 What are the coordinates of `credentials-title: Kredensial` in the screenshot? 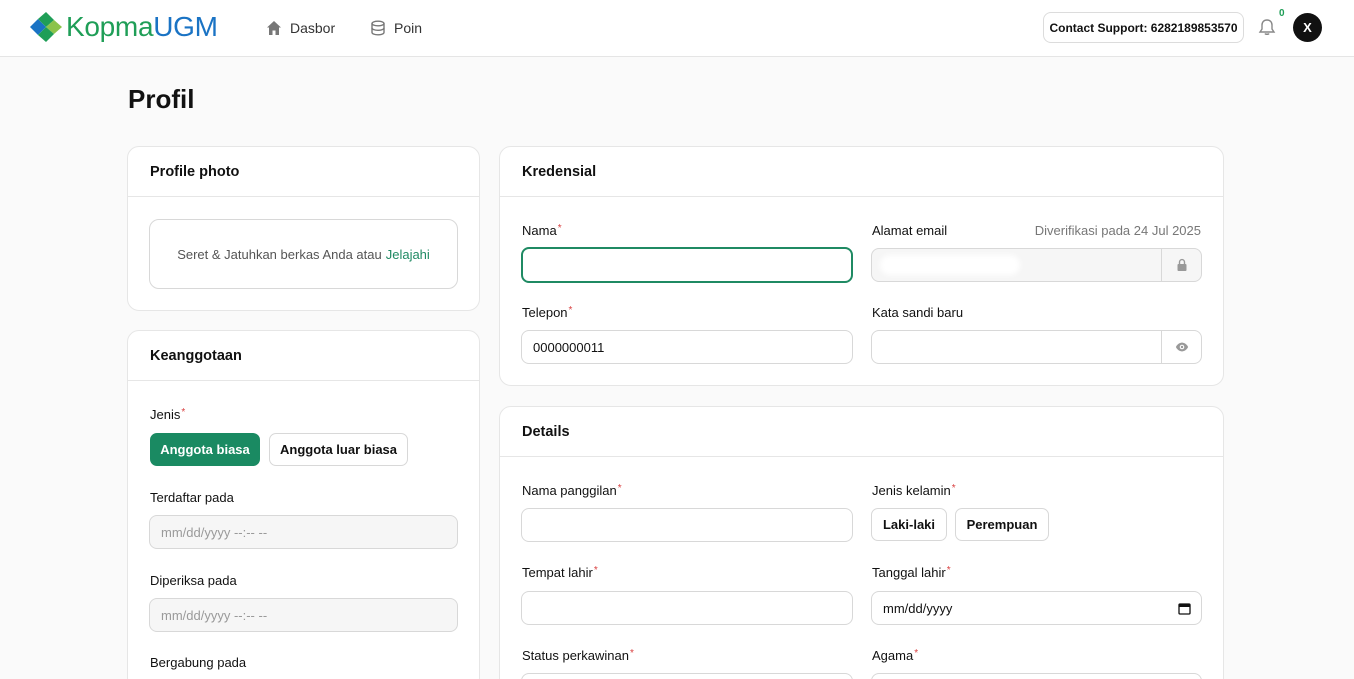 It's located at (861, 172).